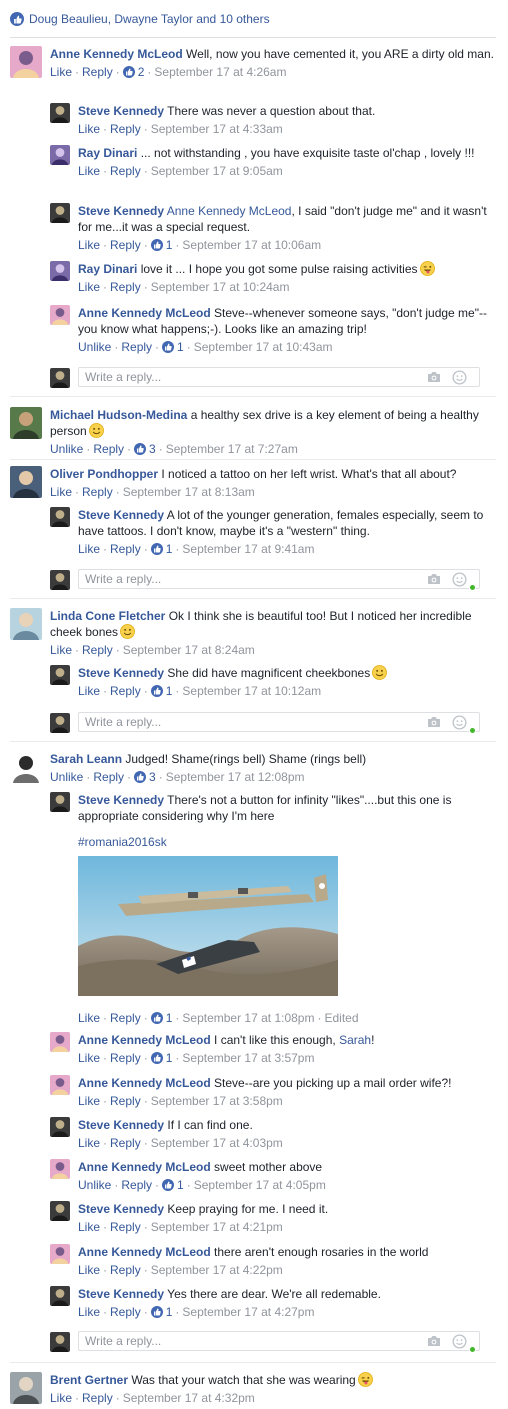 The height and width of the screenshot is (1409, 508). I want to click on timestamp: September 17 at 10:24am, so click(220, 287).